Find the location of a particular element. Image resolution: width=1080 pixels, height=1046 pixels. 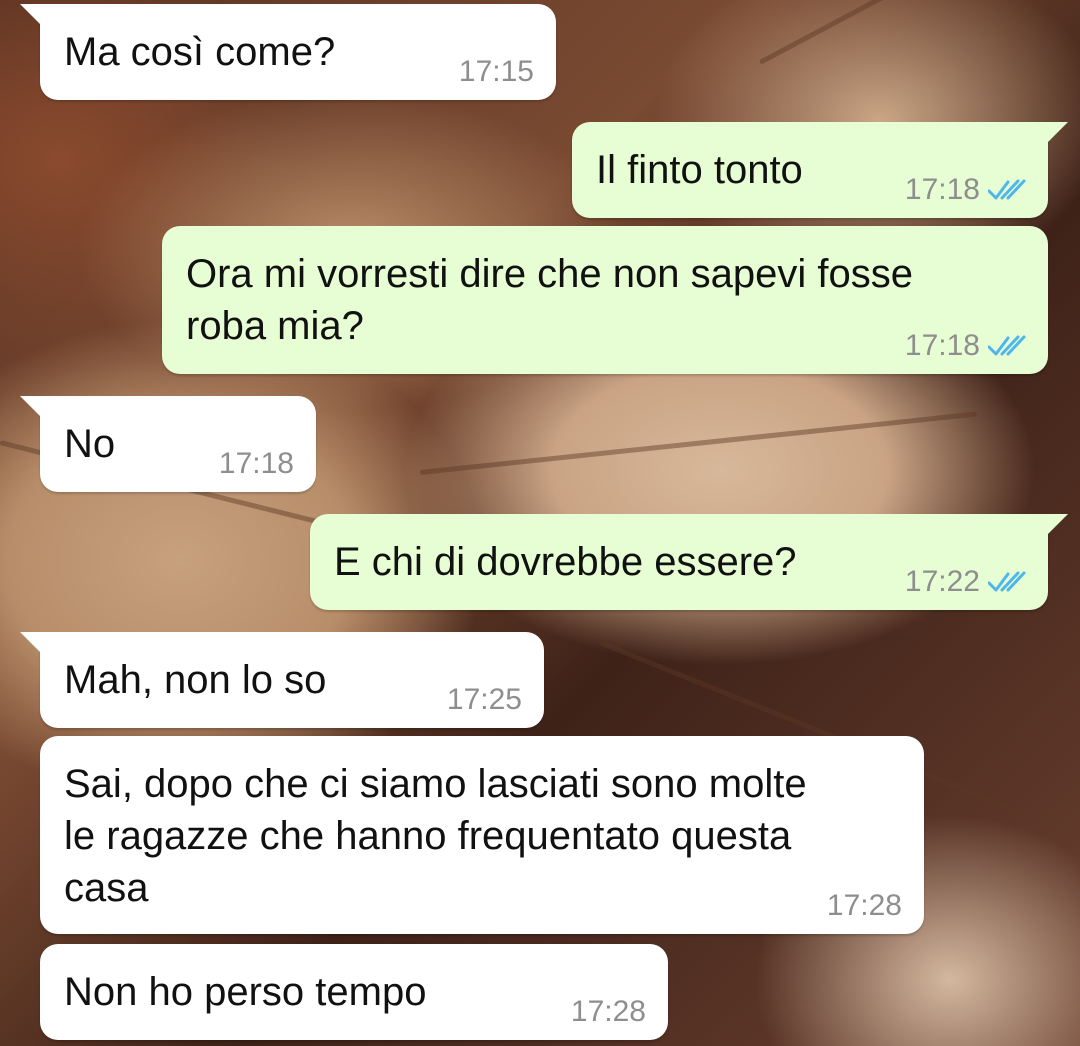

message-incoming: Non ho perso tempo 17:28 is located at coordinates (354, 992).